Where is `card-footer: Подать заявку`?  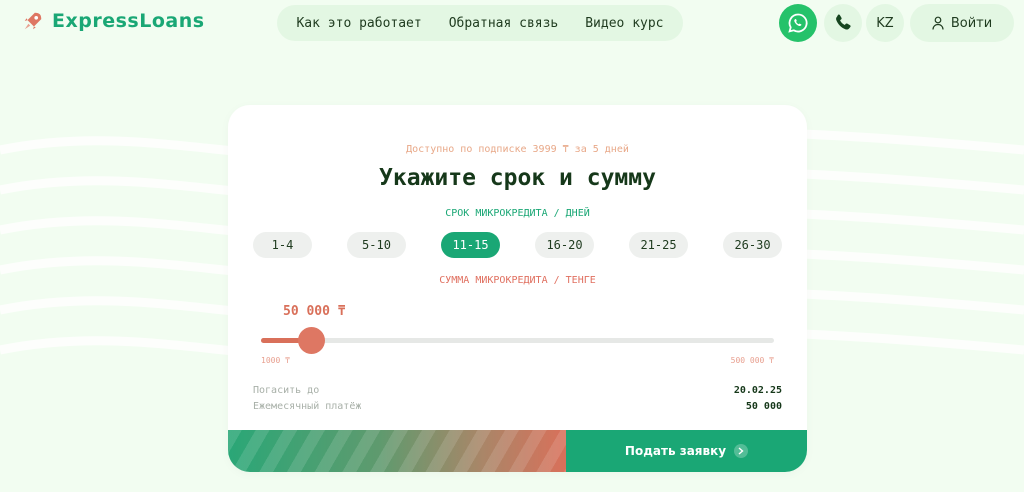
card-footer: Подать заявку is located at coordinates (517, 451).